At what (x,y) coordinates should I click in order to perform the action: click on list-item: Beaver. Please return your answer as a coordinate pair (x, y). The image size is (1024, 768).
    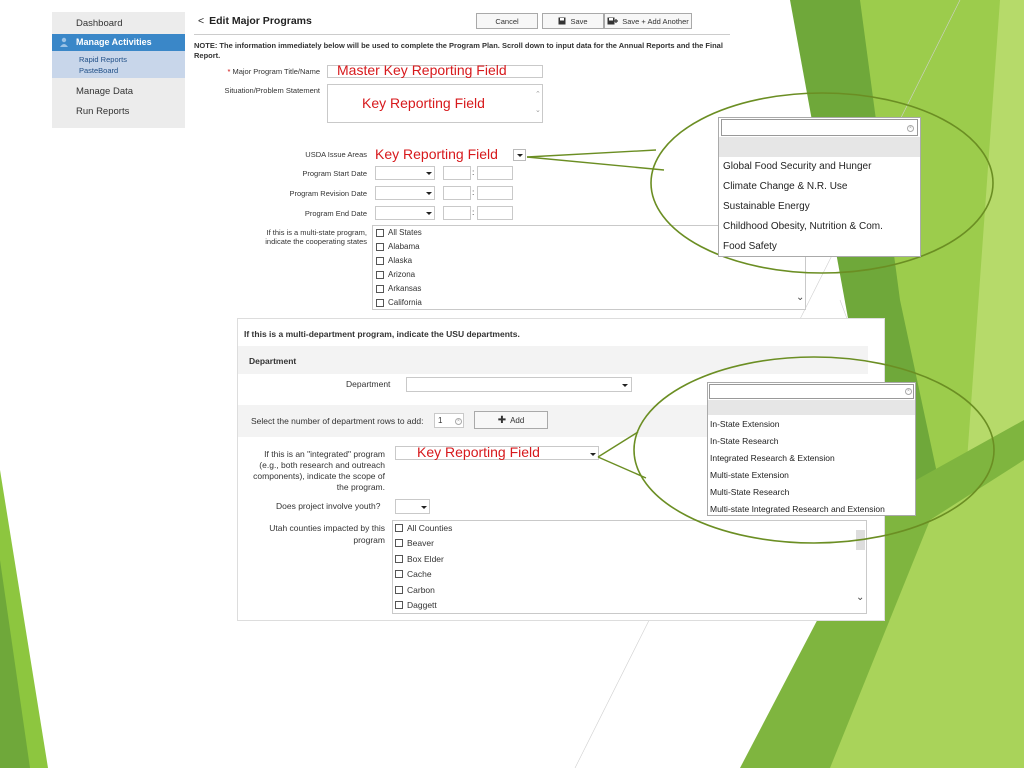
    Looking at the image, I should click on (414, 543).